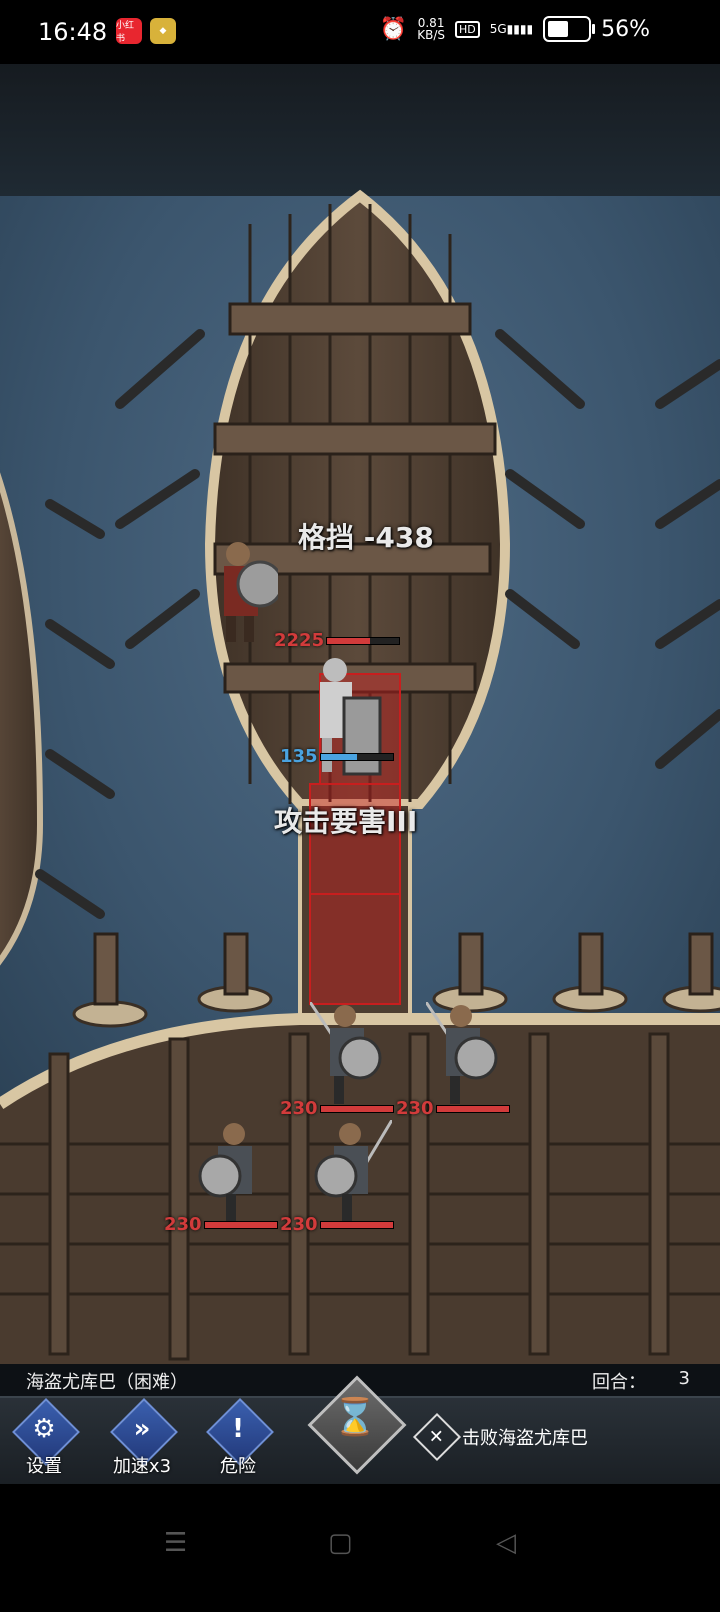  What do you see at coordinates (337, 640) in the screenshot?
I see `hero-hp-bar: 2225` at bounding box center [337, 640].